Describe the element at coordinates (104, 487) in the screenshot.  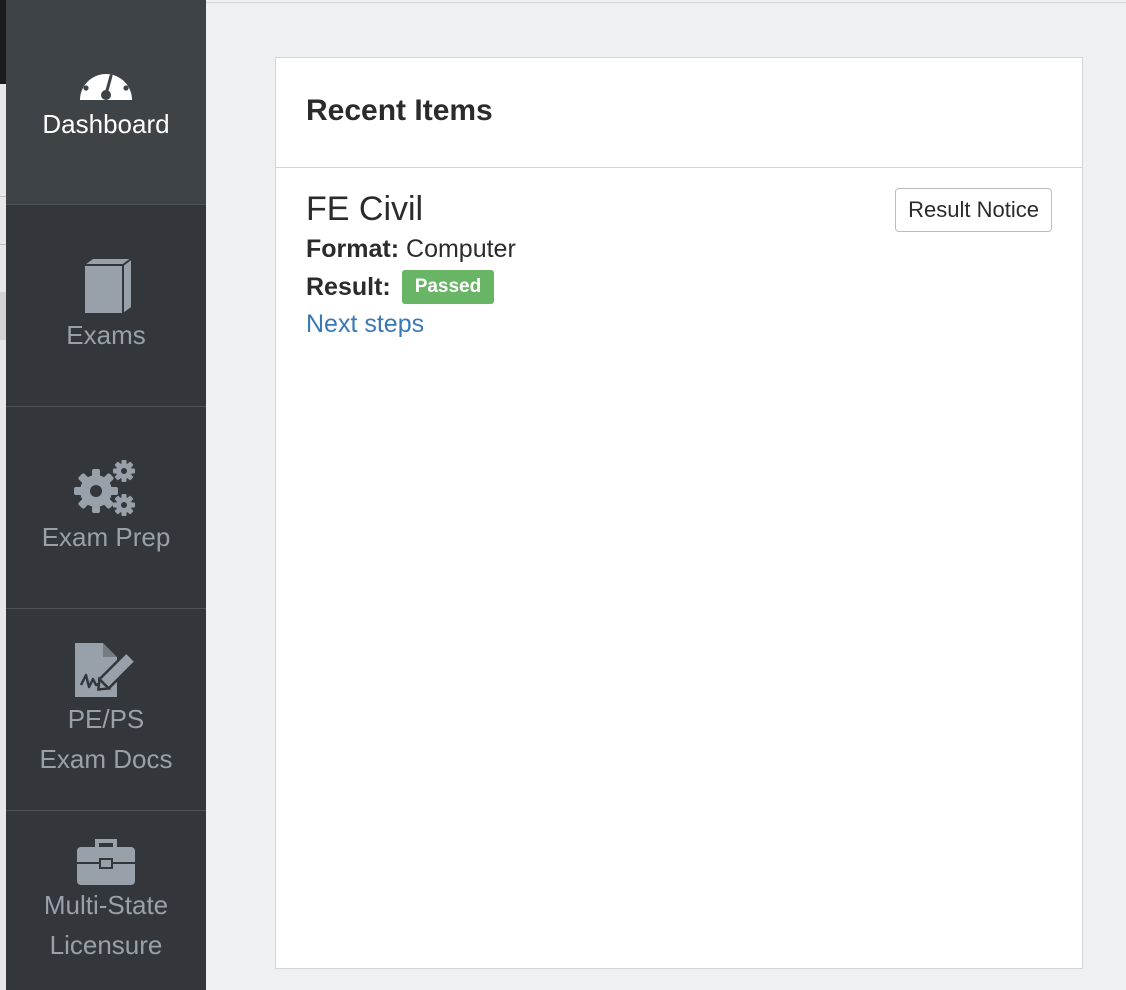
I see `gears-icon` at that location.